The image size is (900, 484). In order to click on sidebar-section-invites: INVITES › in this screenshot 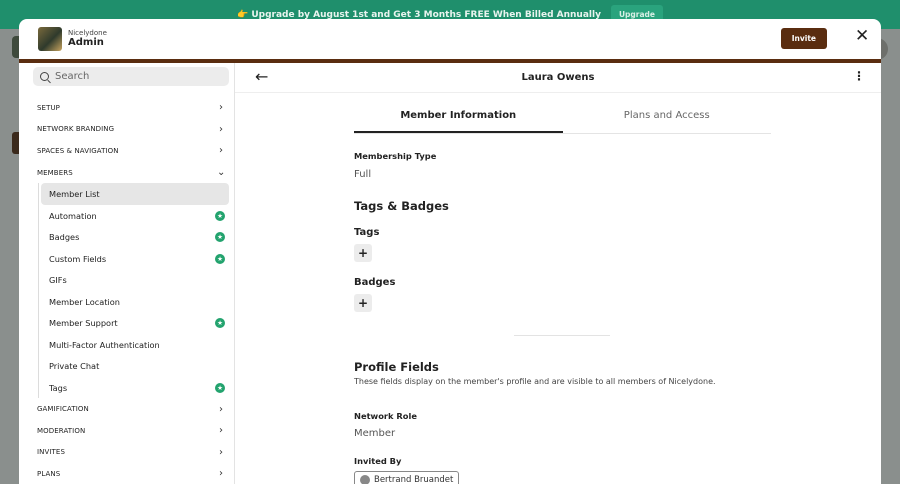, I will do `click(131, 453)`.